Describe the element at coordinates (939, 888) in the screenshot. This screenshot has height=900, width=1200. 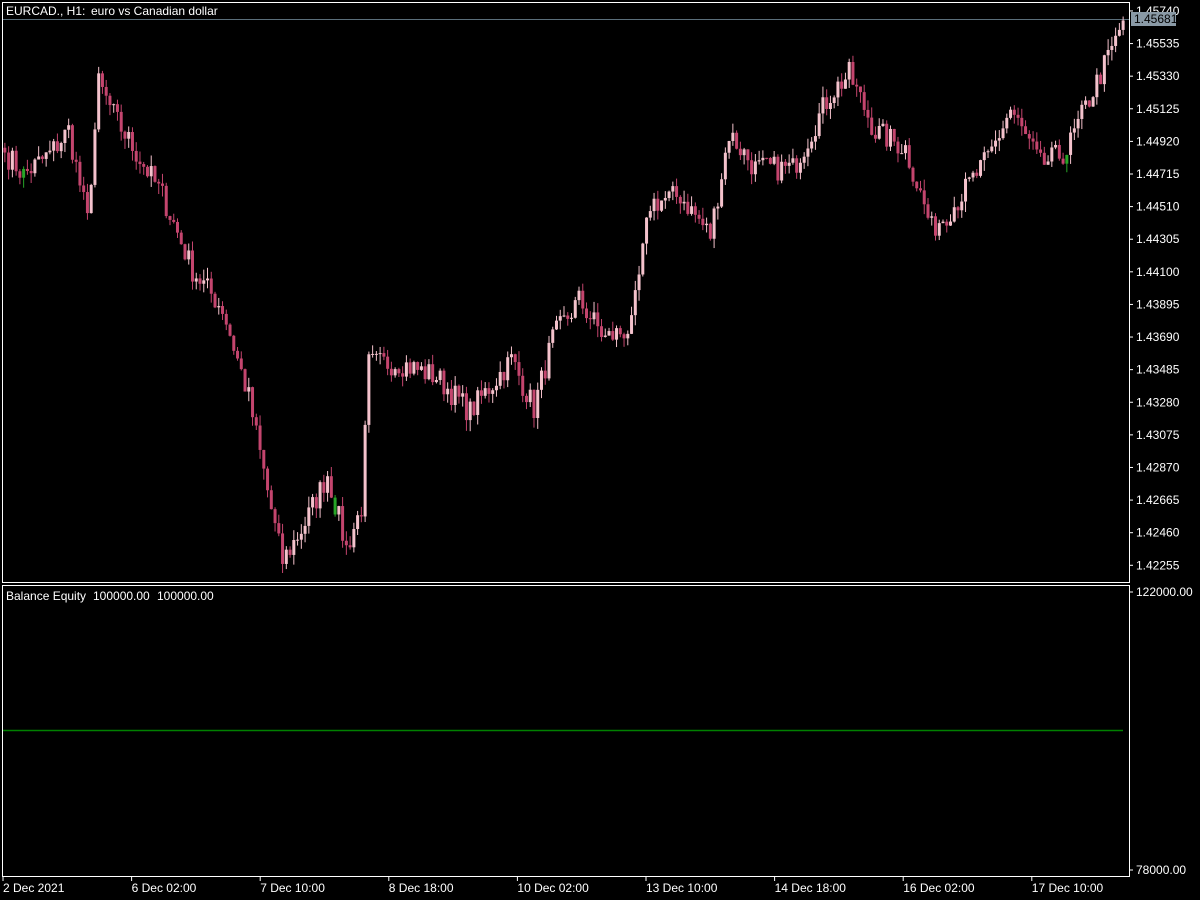
I see `time-axis-label: 16 Dec 02:00` at that location.